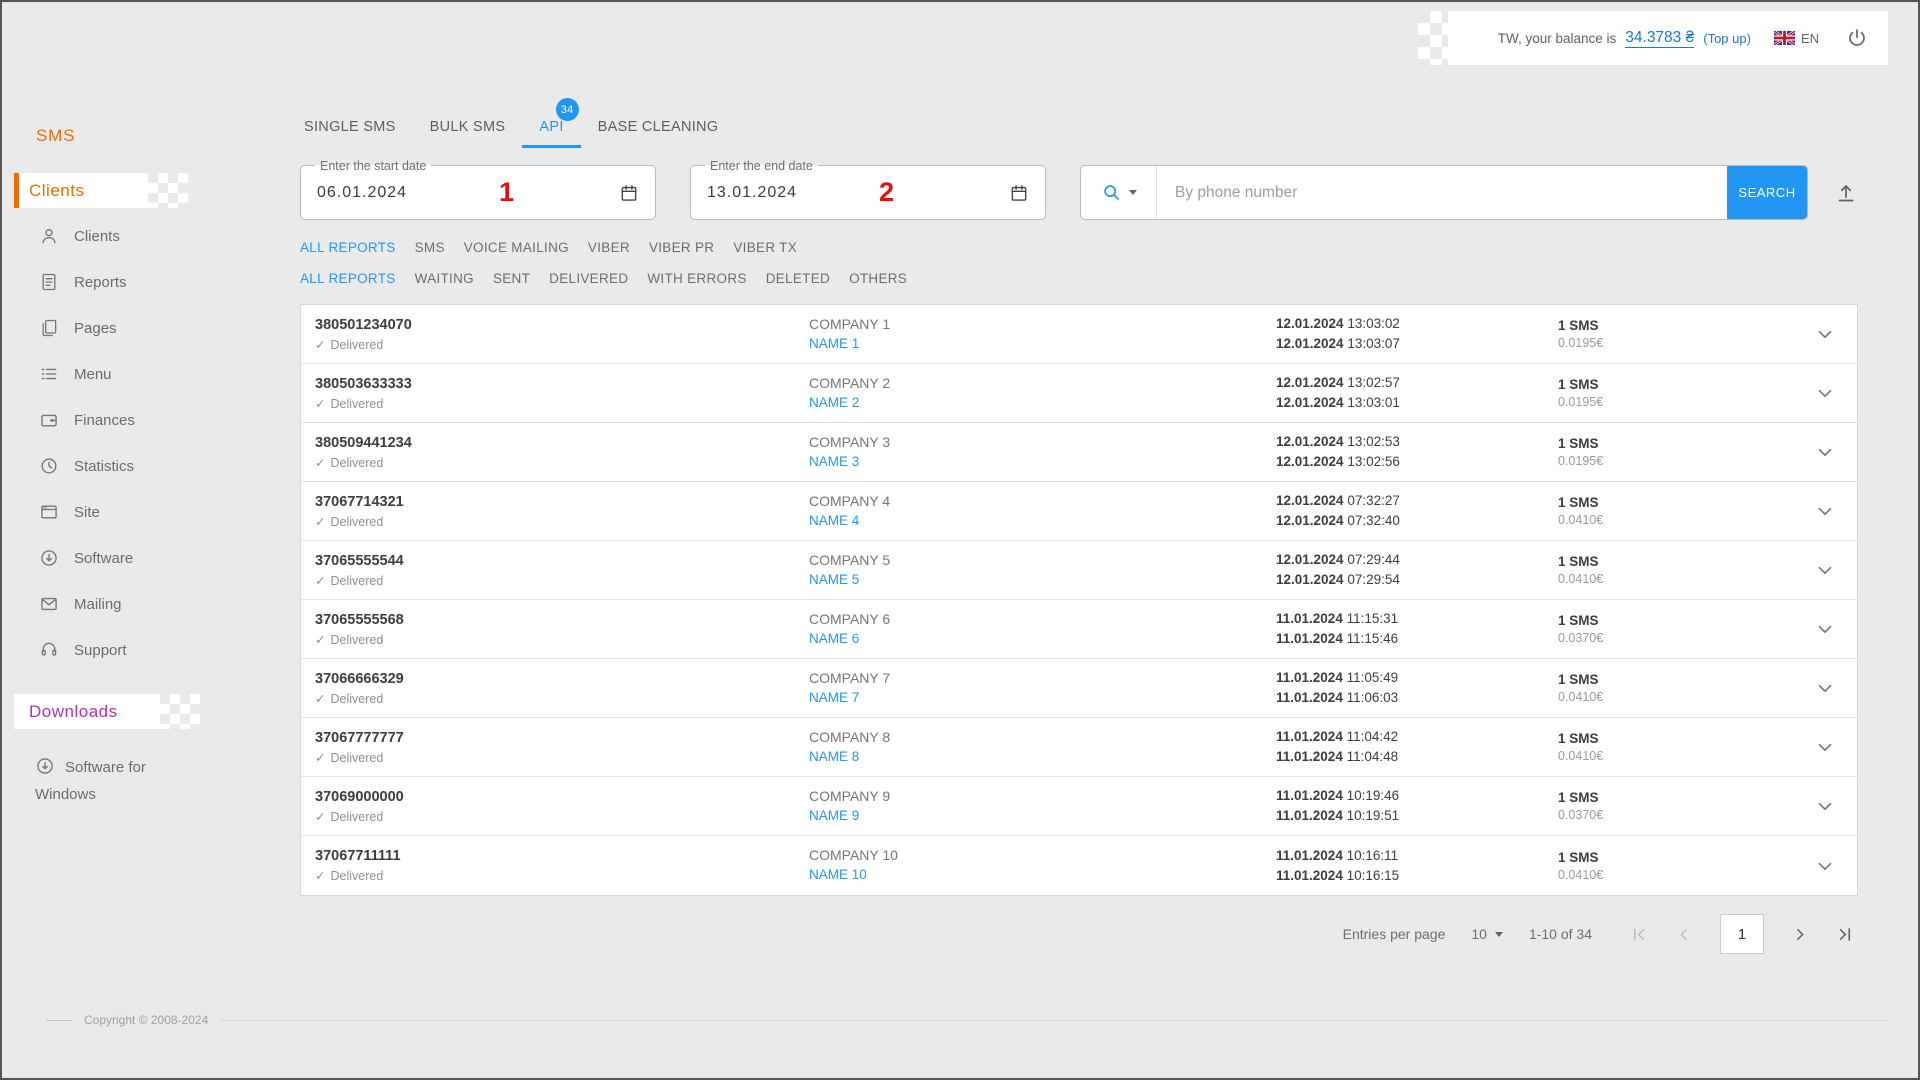  What do you see at coordinates (1442, 192) in the screenshot?
I see `search-input` at bounding box center [1442, 192].